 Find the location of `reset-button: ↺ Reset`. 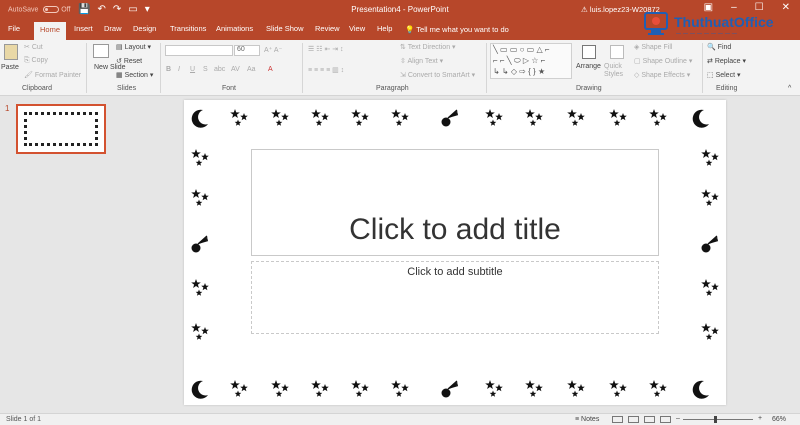

reset-button: ↺ Reset is located at coordinates (129, 61).